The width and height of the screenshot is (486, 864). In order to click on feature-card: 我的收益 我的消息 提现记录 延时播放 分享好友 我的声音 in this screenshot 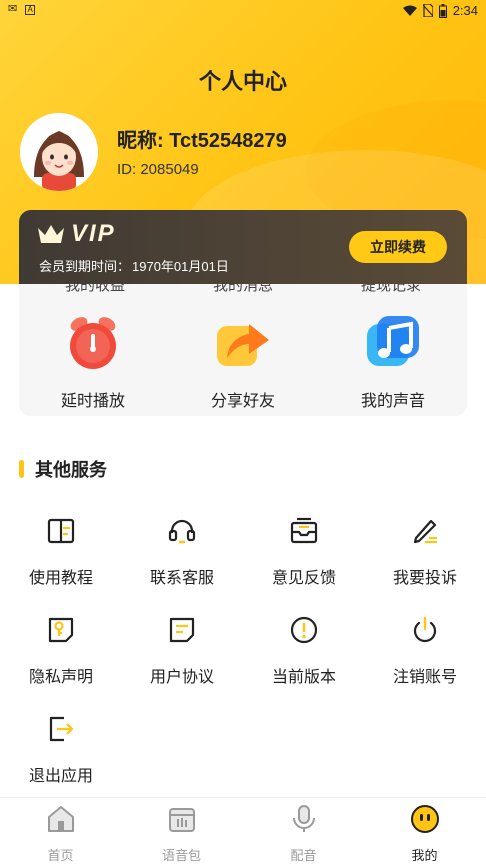, I will do `click(243, 350)`.